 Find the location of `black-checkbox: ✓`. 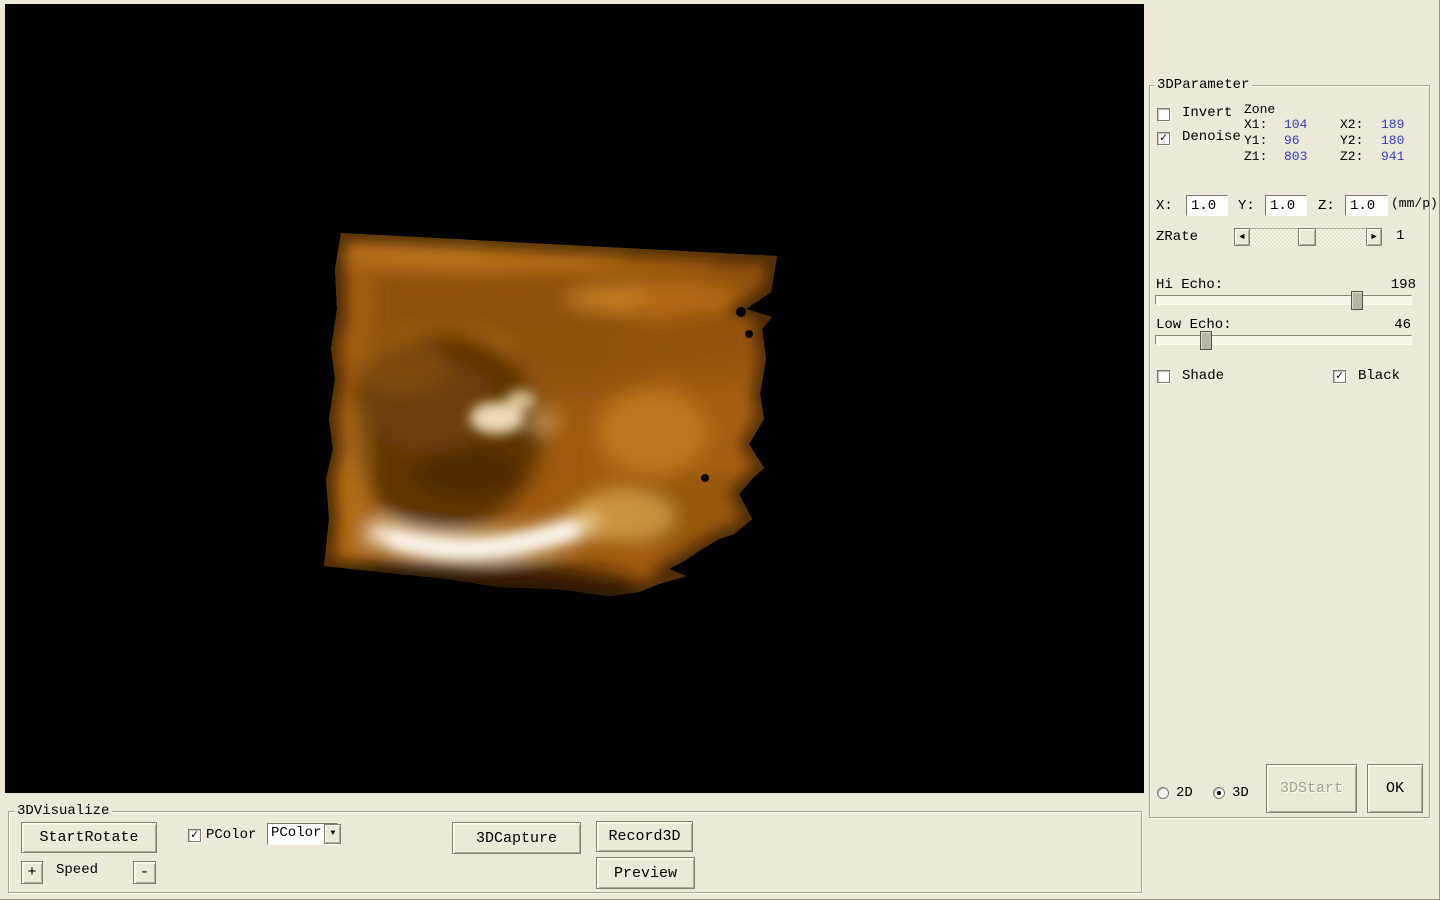

black-checkbox: ✓ is located at coordinates (1339, 376).